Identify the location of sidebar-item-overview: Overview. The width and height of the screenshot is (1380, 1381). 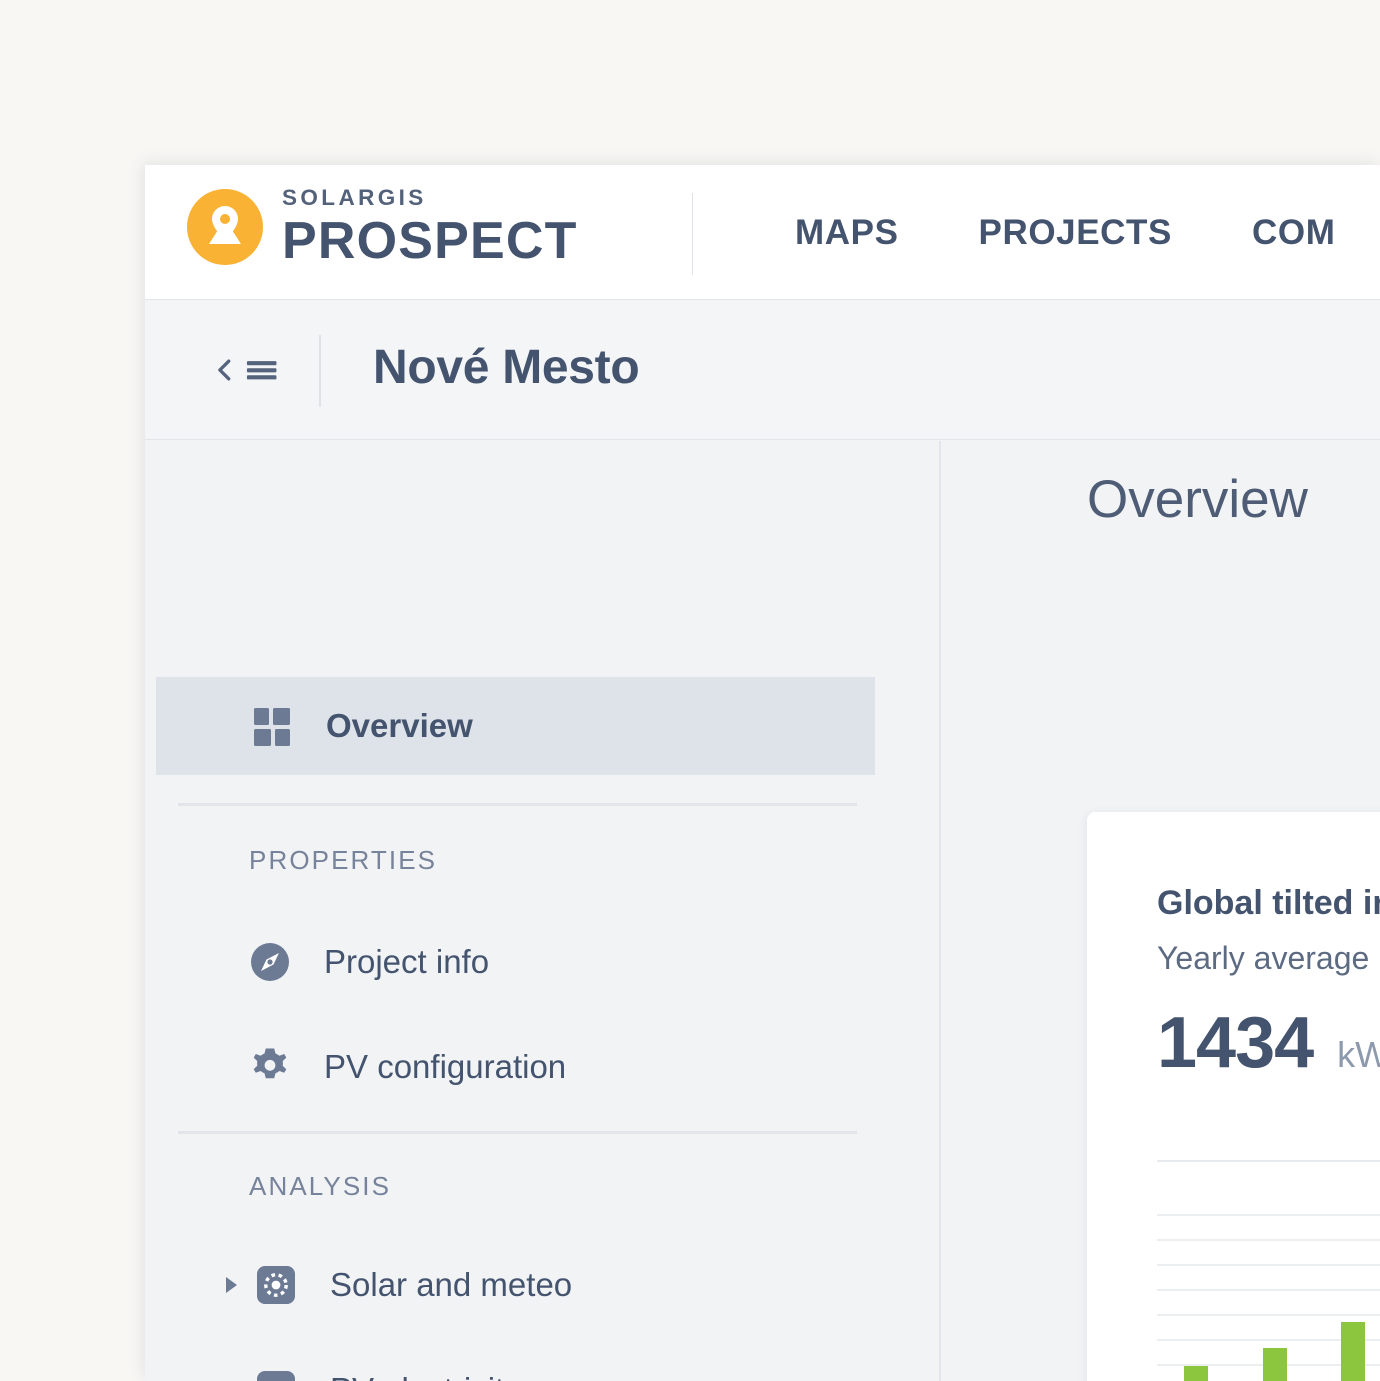
(515, 726).